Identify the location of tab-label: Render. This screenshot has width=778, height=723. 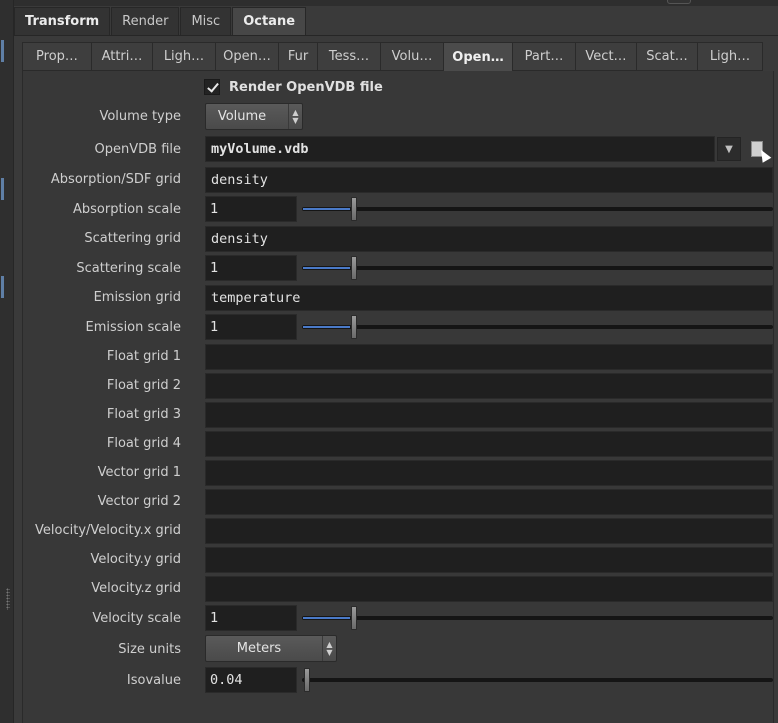
(145, 21).